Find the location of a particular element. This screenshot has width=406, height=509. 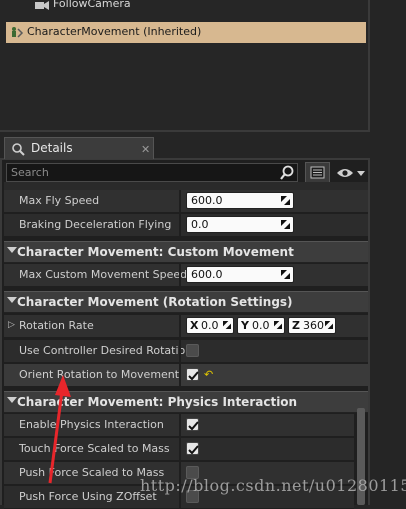

watermark: http://blog.csdn.net/u012801153 is located at coordinates (273, 485).